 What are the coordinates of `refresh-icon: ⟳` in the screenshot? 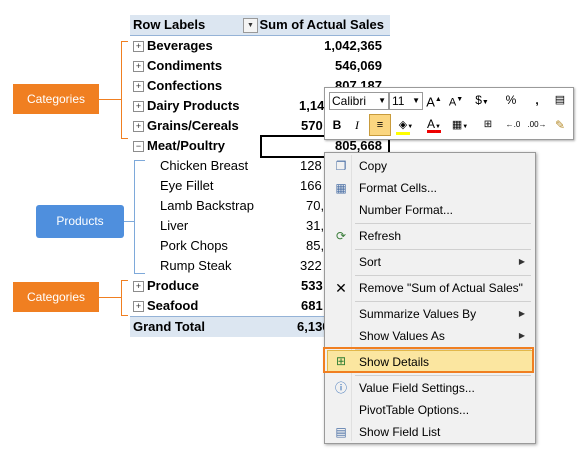 It's located at (341, 236).